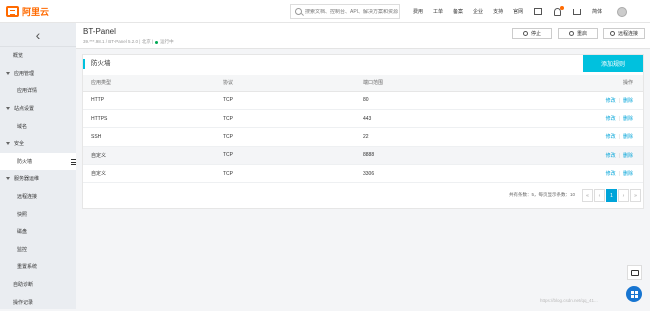  Describe the element at coordinates (587, 195) in the screenshot. I see `first-page-button: «` at that location.